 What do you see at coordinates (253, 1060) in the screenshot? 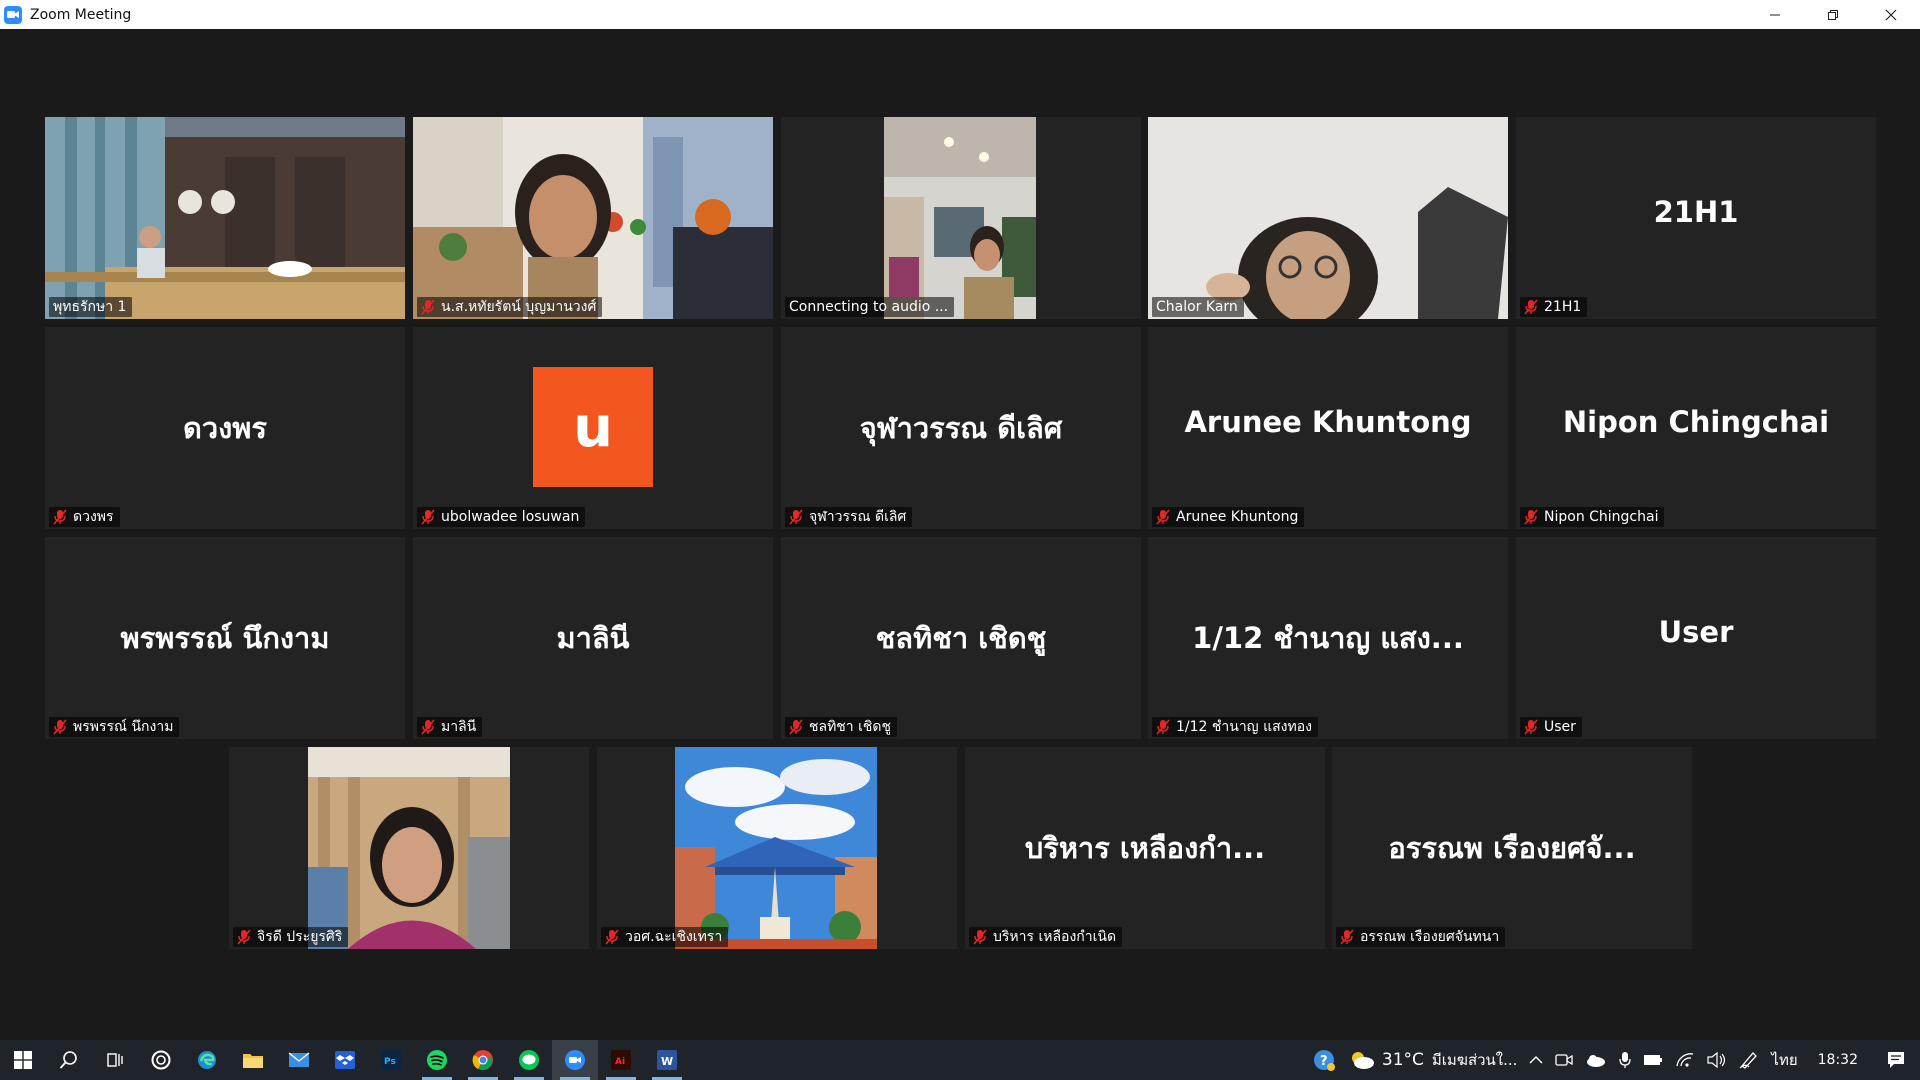
I see `taskbar-app-file-explorer` at bounding box center [253, 1060].